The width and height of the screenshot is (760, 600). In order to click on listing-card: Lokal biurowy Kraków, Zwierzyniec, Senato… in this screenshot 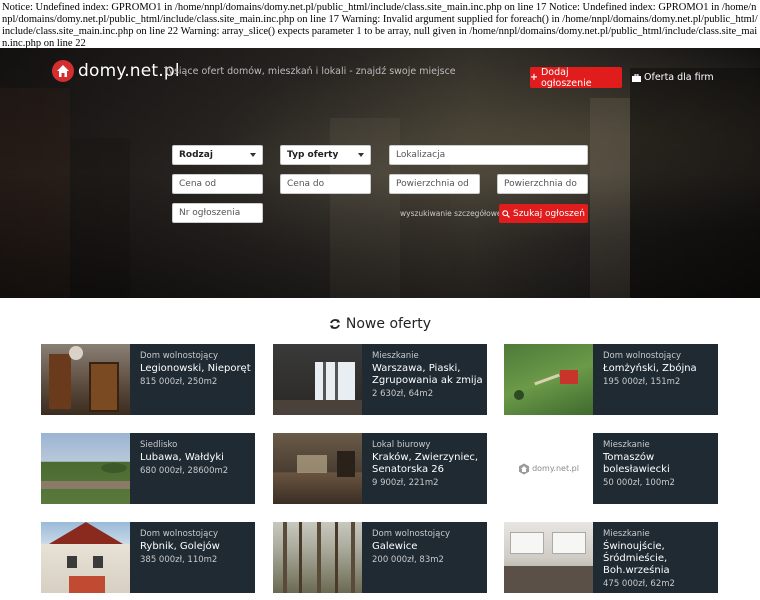, I will do `click(380, 468)`.